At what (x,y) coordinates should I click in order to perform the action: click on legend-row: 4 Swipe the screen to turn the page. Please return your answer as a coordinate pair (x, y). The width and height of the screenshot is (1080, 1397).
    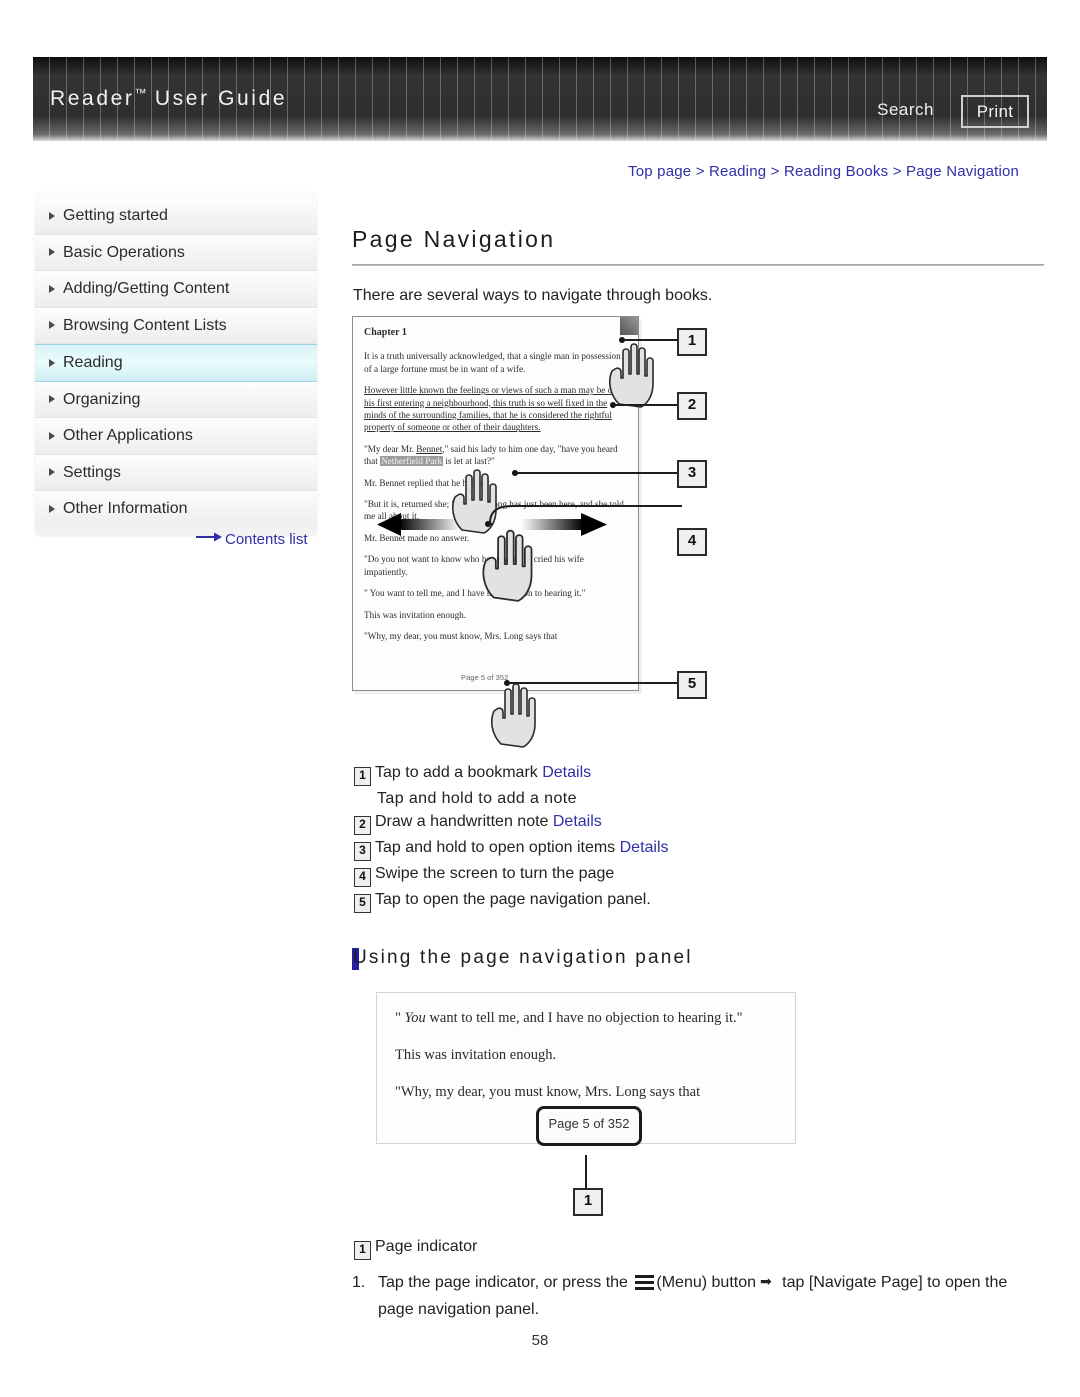
    Looking at the image, I should click on (511, 876).